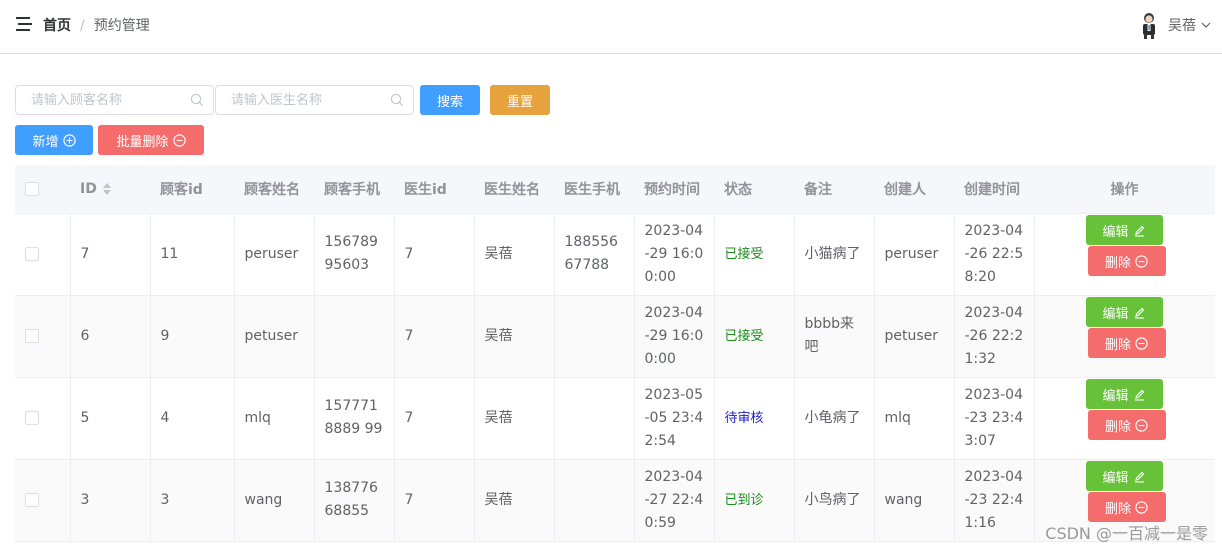 Image resolution: width=1222 pixels, height=551 pixels. I want to click on chevron-down-icon, so click(1206, 25).